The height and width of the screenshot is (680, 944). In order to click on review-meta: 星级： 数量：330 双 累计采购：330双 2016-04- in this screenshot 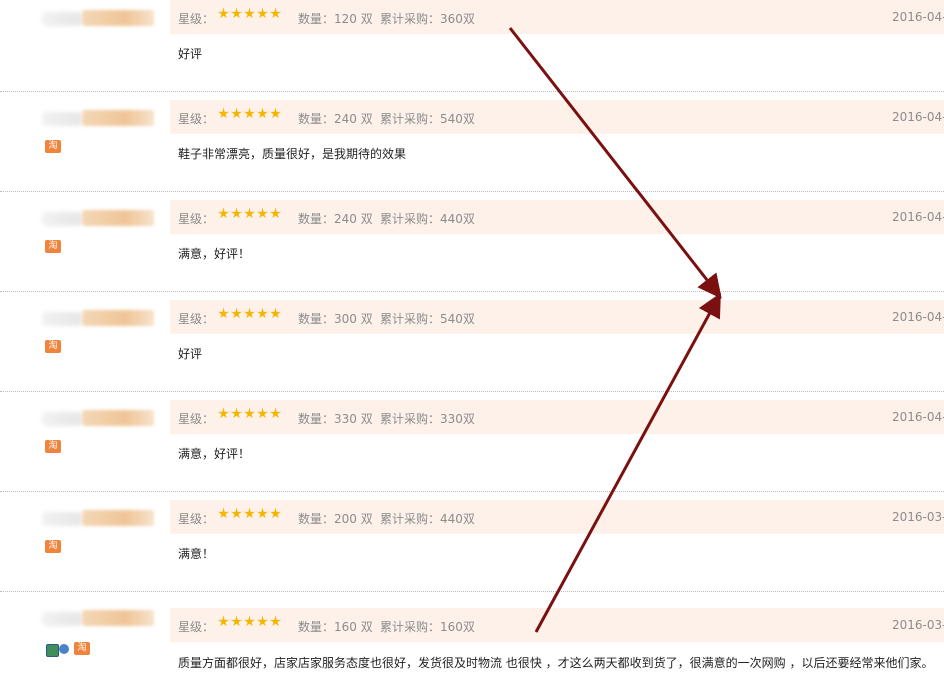, I will do `click(557, 417)`.